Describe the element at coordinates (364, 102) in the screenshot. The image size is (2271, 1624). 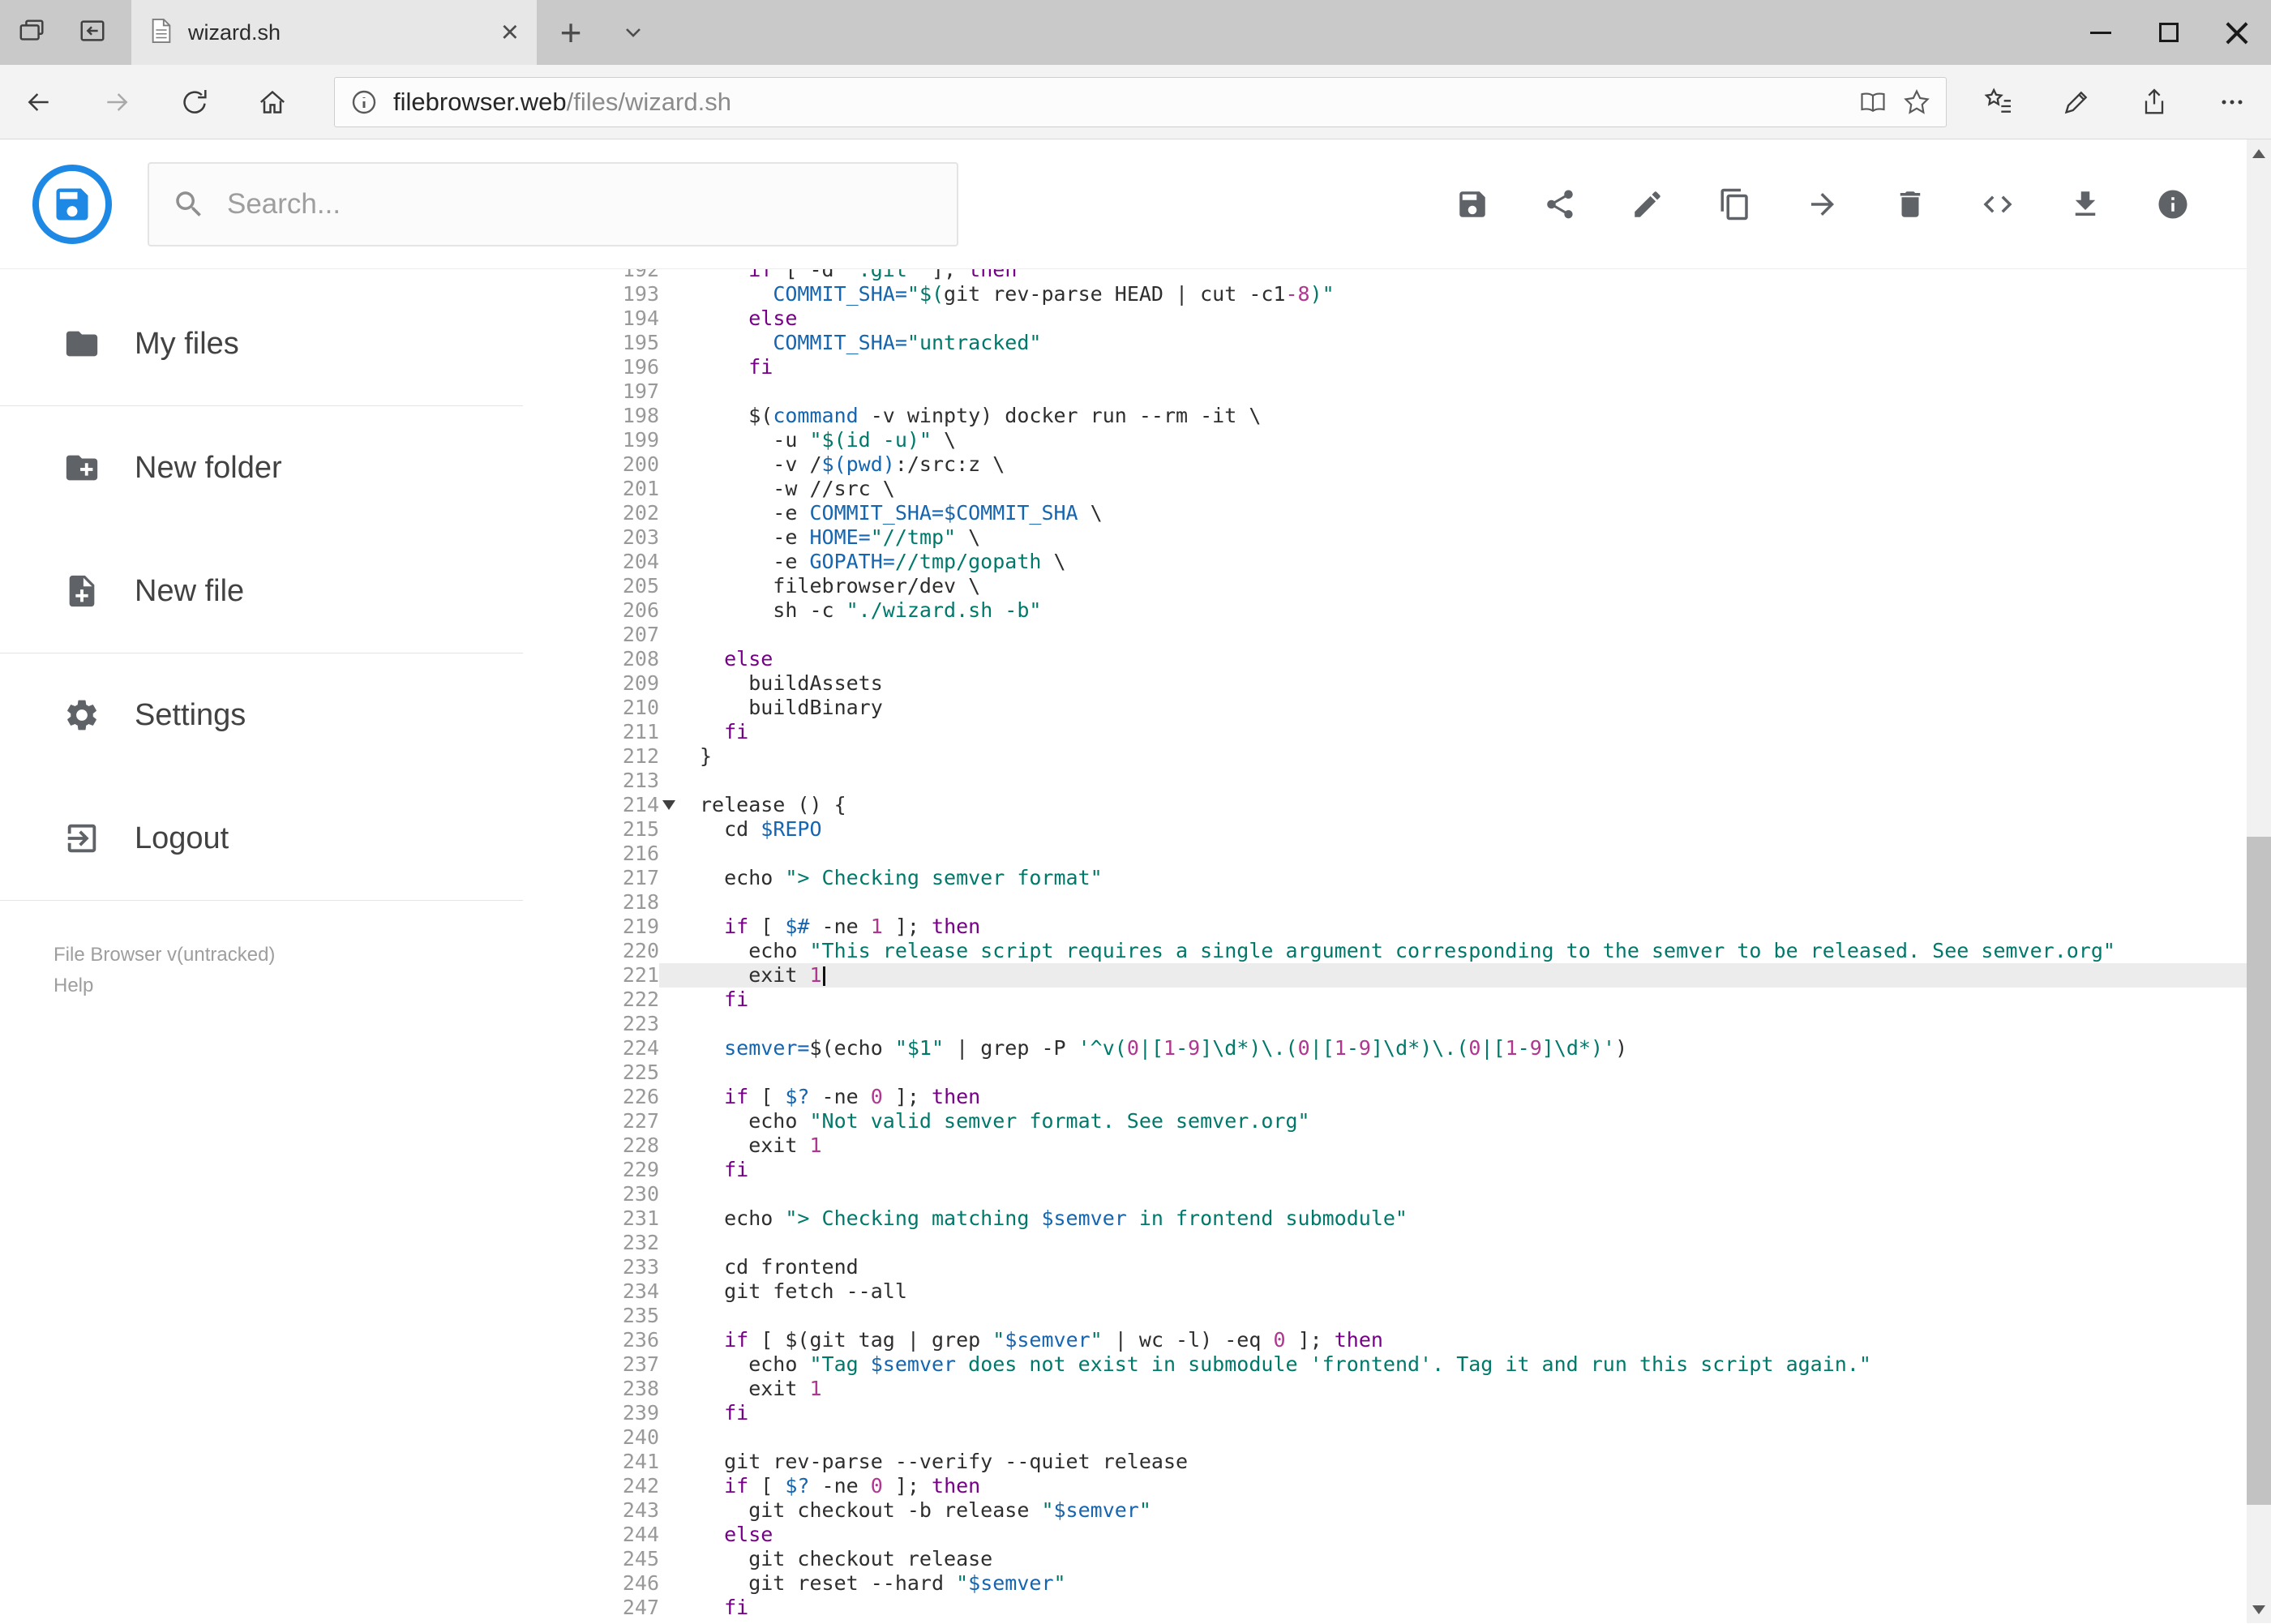
I see `page-info-icon` at that location.